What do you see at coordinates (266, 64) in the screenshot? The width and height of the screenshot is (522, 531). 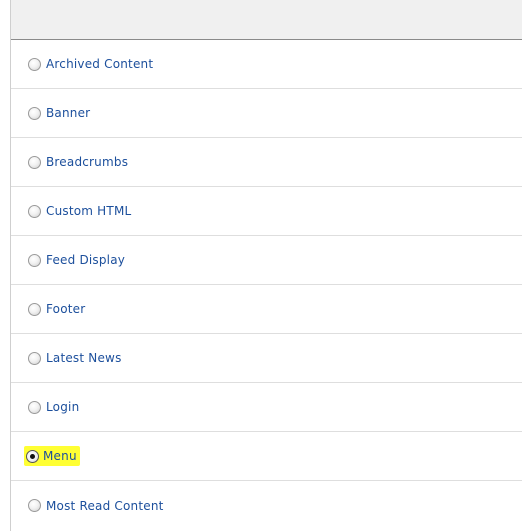 I see `module-option-archived-content: Archived Content` at bounding box center [266, 64].